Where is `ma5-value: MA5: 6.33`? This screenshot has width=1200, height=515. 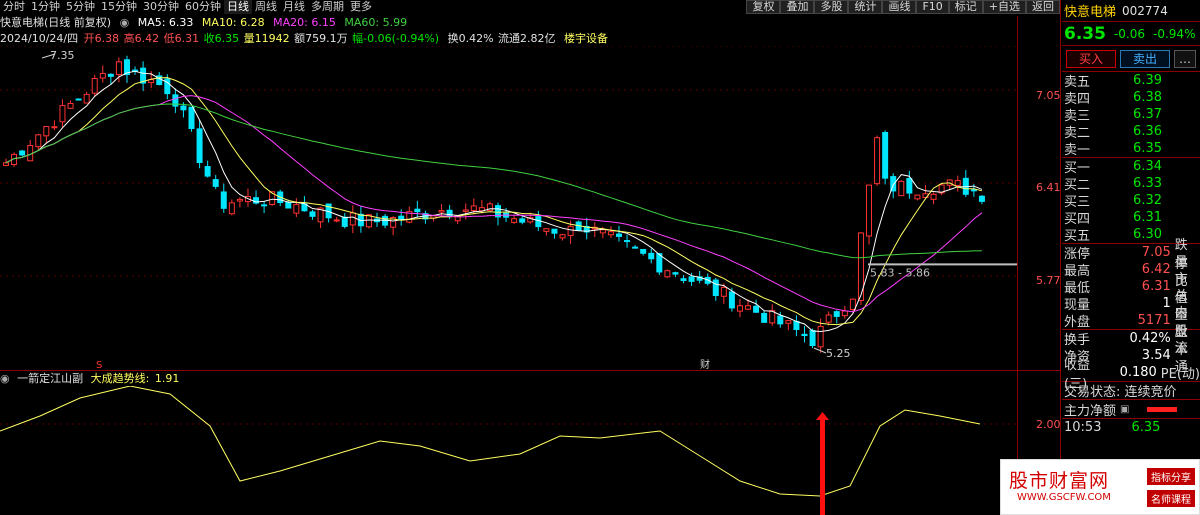 ma5-value: MA5: 6.33 is located at coordinates (165, 22).